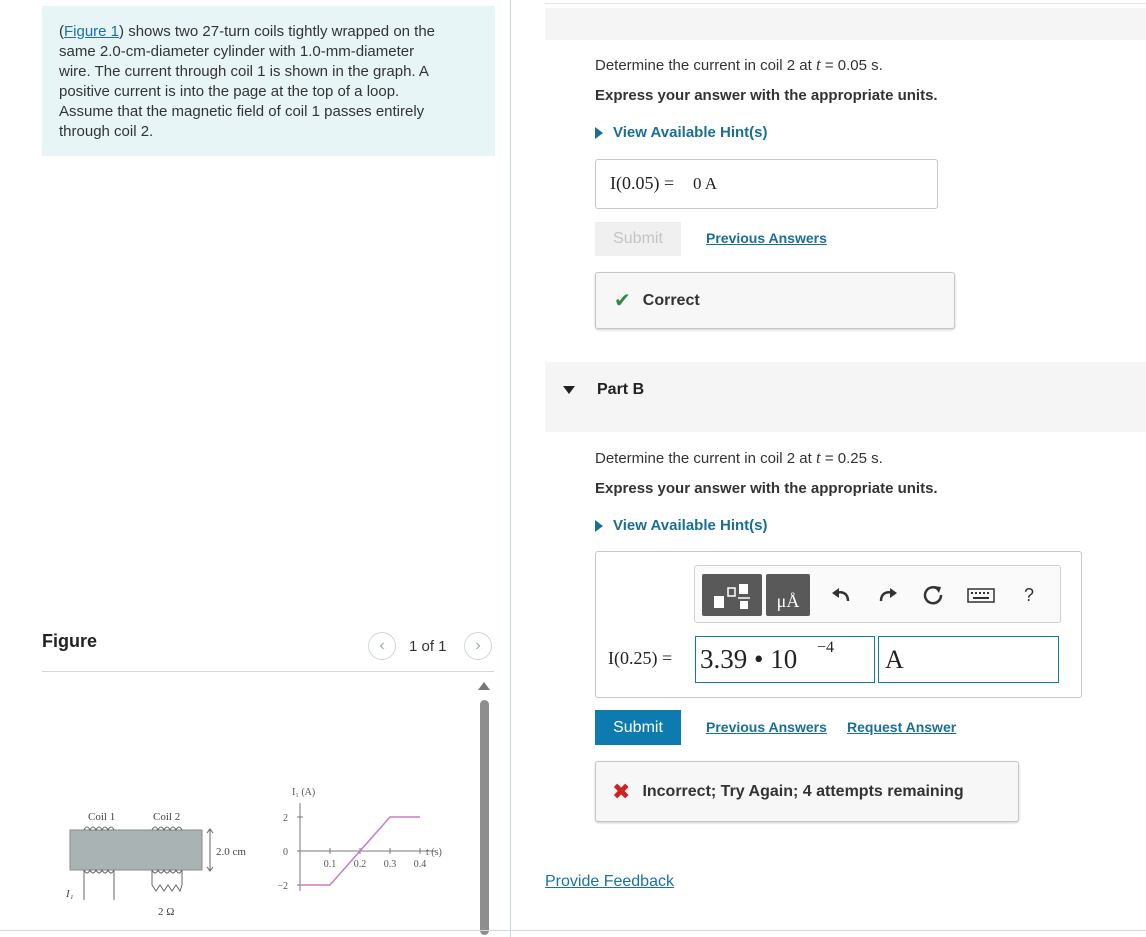  I want to click on current-graph: I₁ (A) t (s) 2 0 −2 0.1 0.2 0.3 0.4, so click(359, 839).